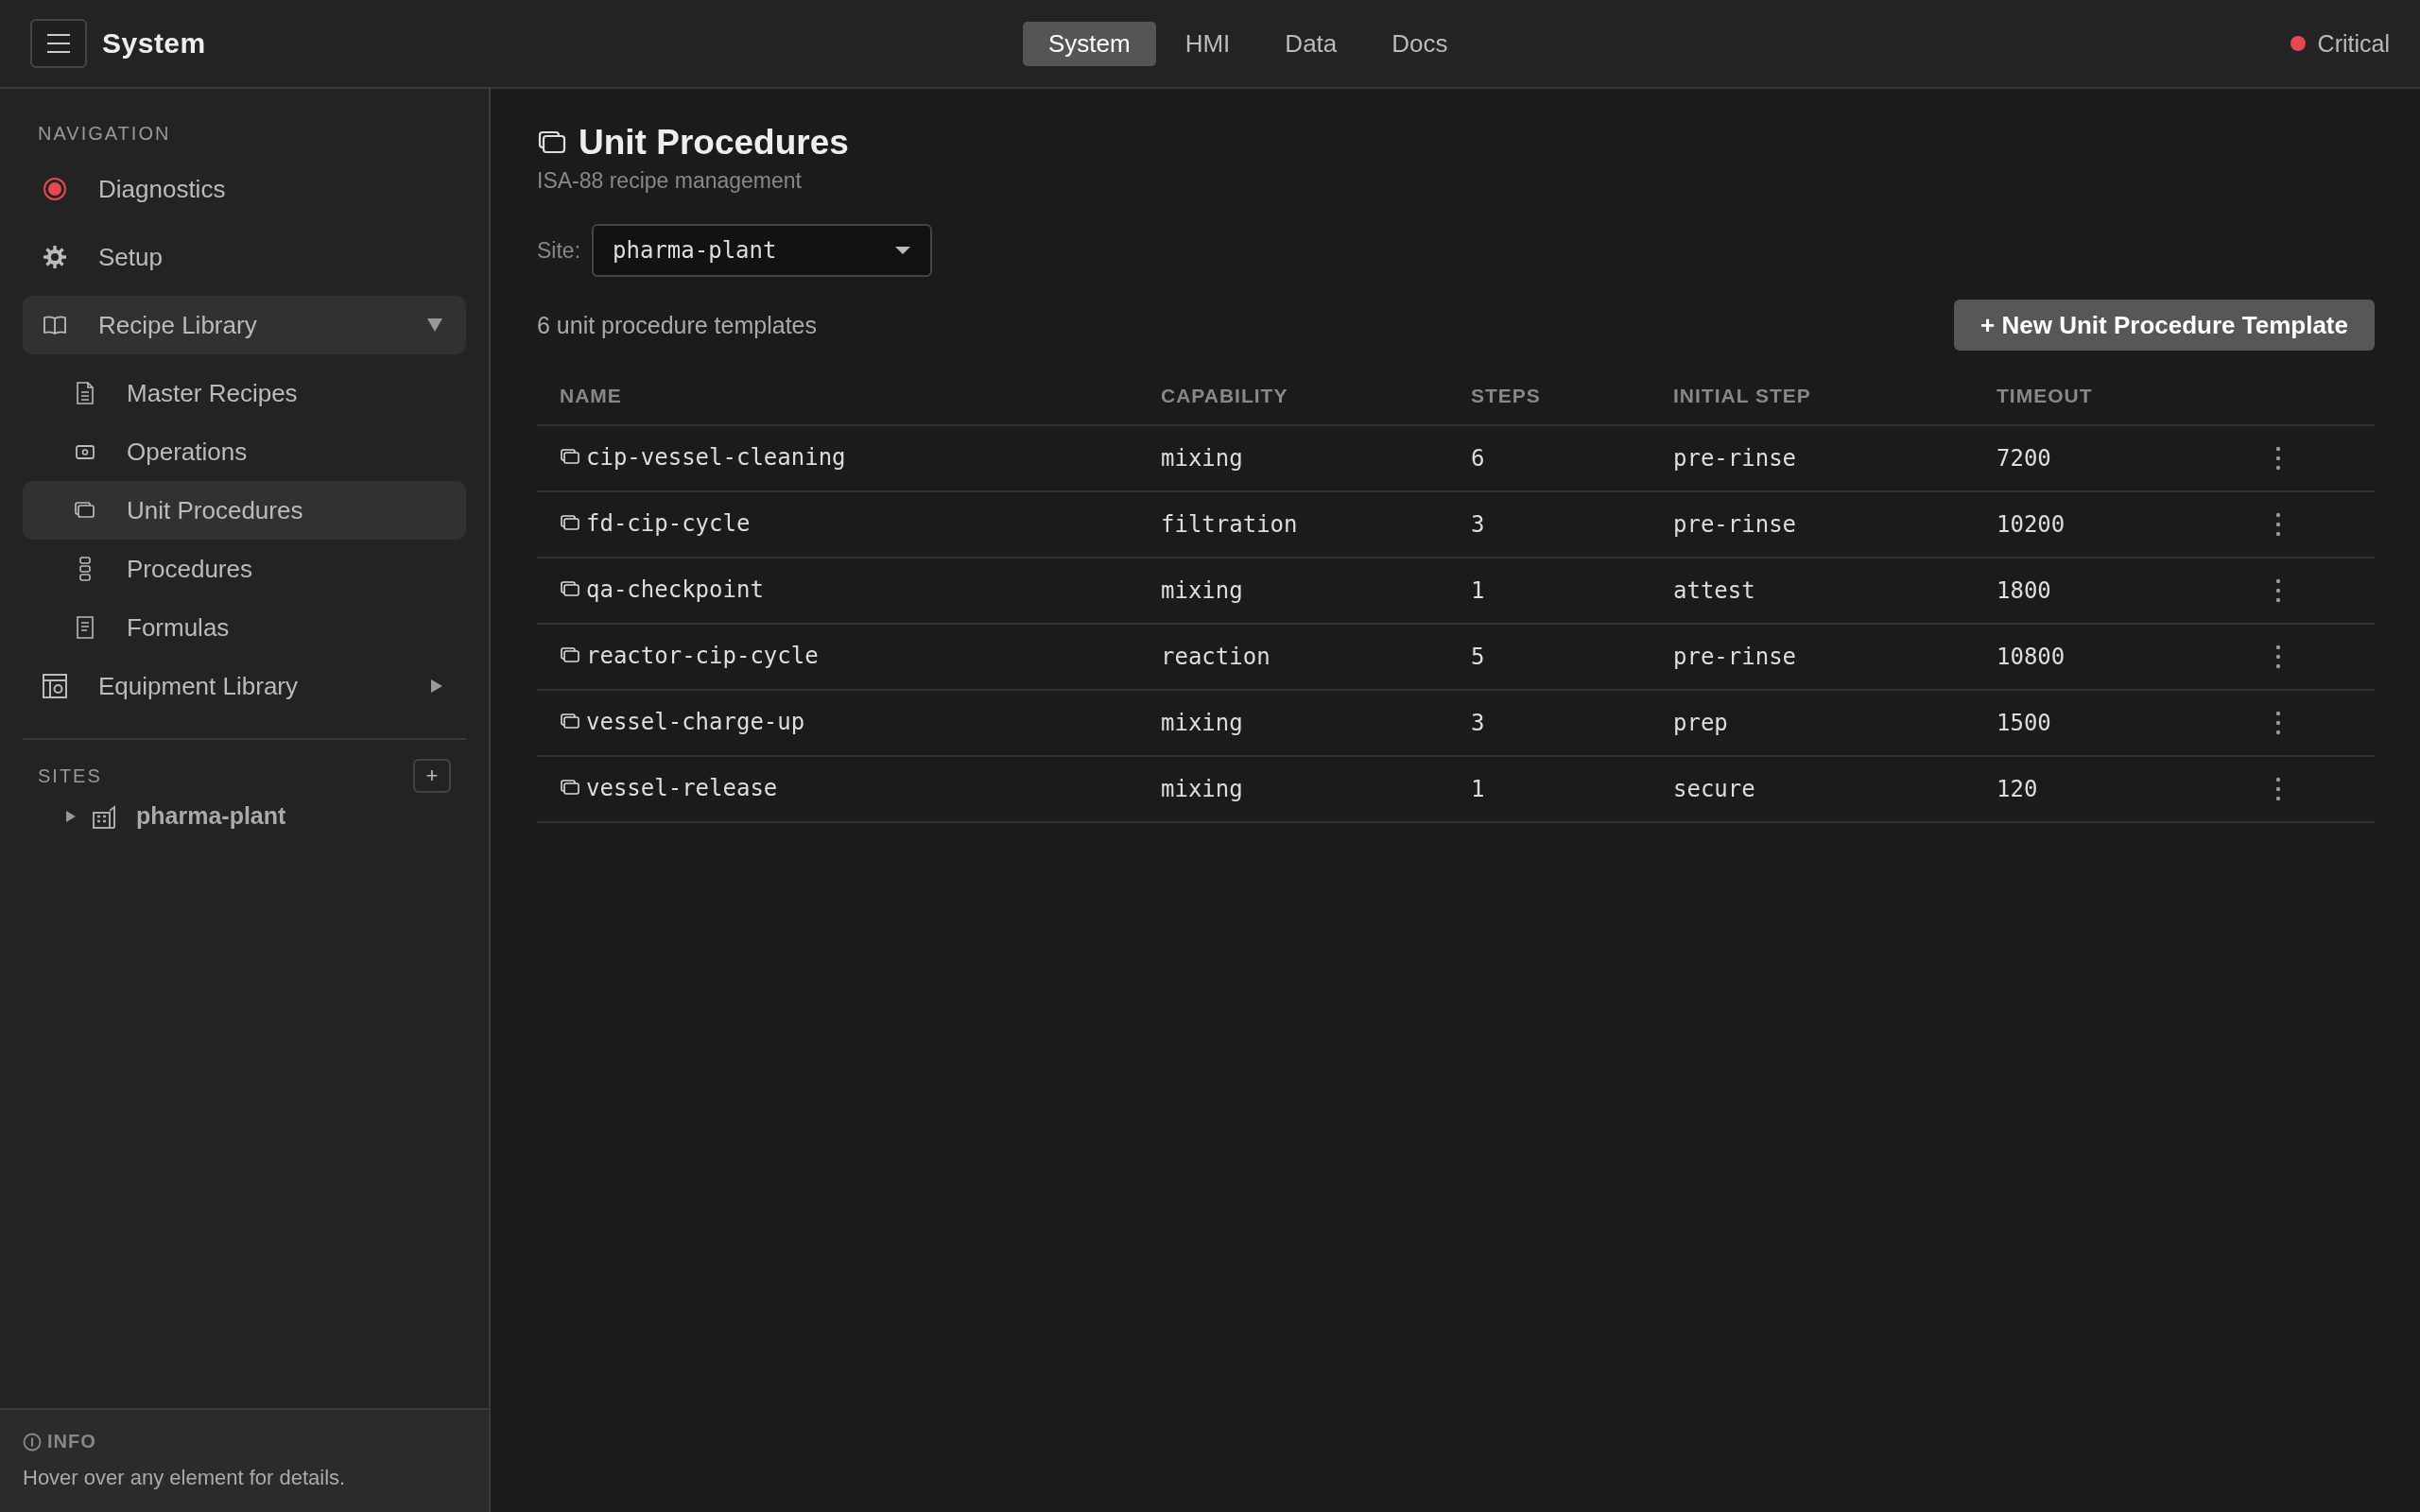 This screenshot has height=1512, width=2420. Describe the element at coordinates (1215, 657) in the screenshot. I see `table-cell: reaction` at that location.